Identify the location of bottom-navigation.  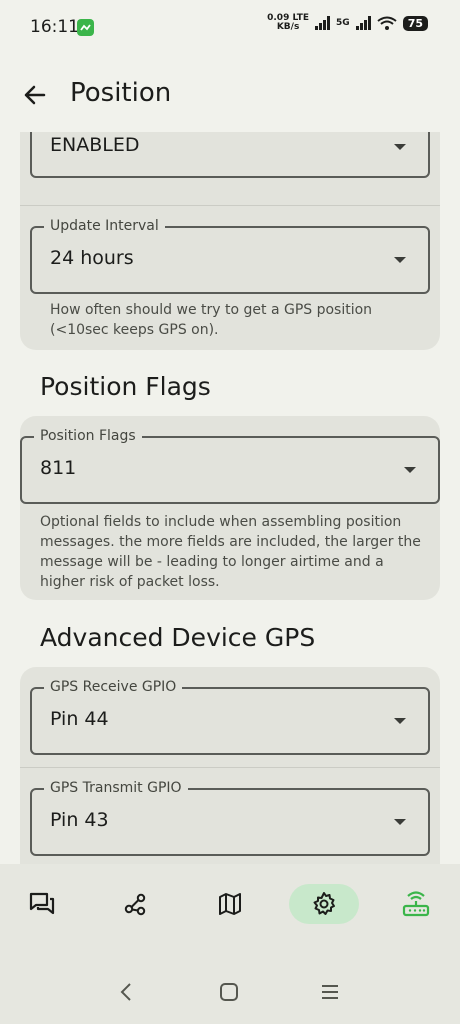
(230, 909).